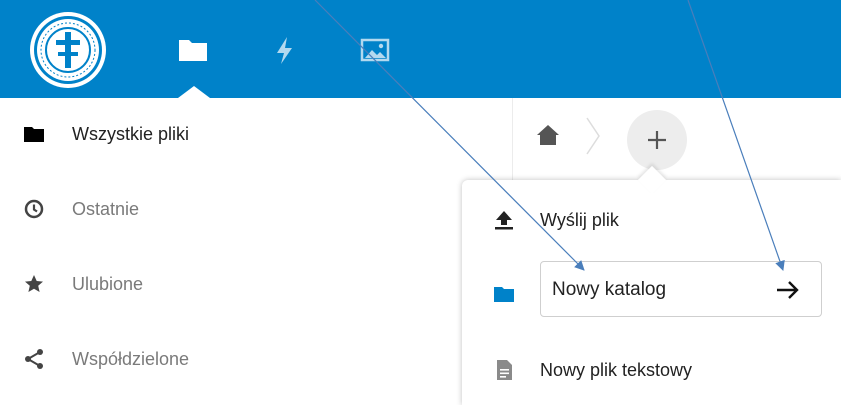 The width and height of the screenshot is (841, 405). I want to click on sidebar-item-label: Wszystkie pliki, so click(131, 133).